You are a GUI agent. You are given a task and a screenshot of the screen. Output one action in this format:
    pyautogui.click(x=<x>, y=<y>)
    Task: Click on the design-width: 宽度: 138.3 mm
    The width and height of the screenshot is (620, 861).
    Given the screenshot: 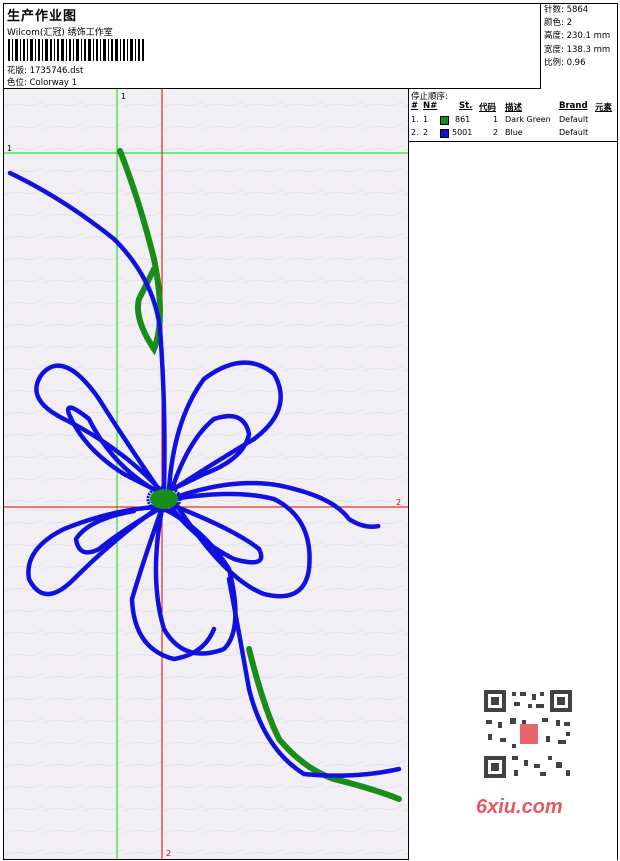 What is the action you would take?
    pyautogui.click(x=577, y=49)
    